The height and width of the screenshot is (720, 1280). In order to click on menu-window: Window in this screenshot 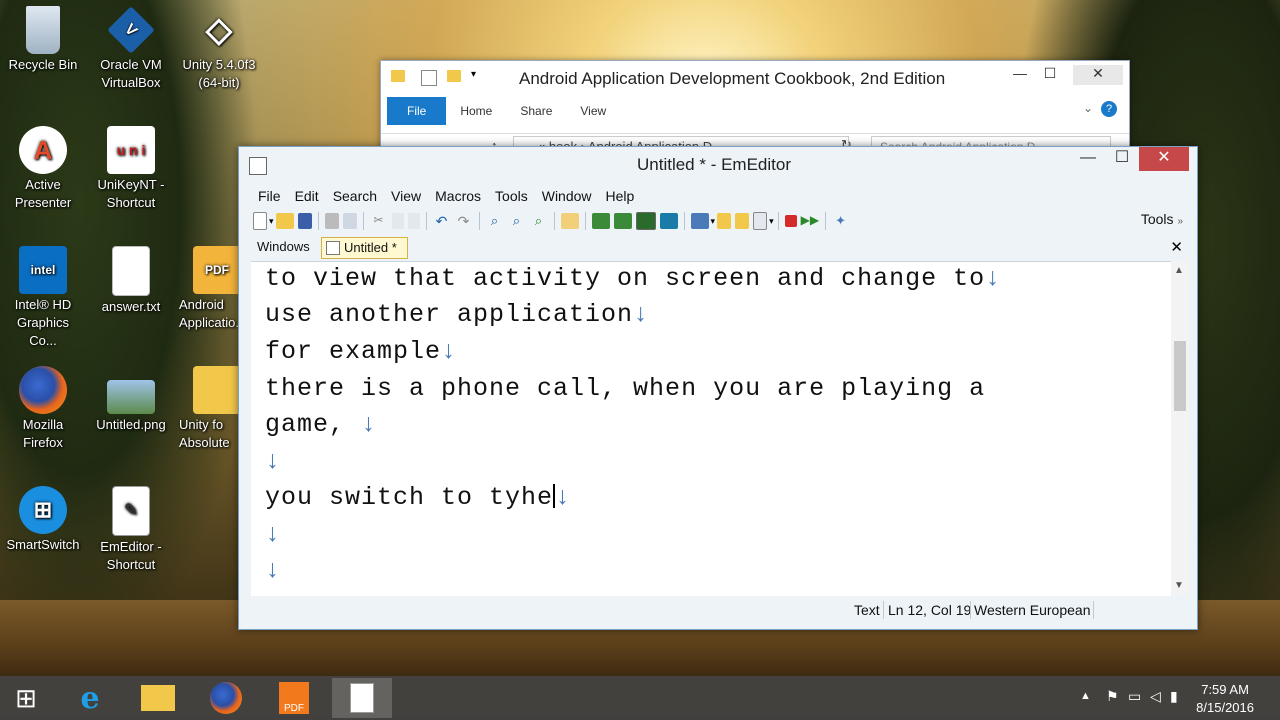, I will do `click(567, 196)`.